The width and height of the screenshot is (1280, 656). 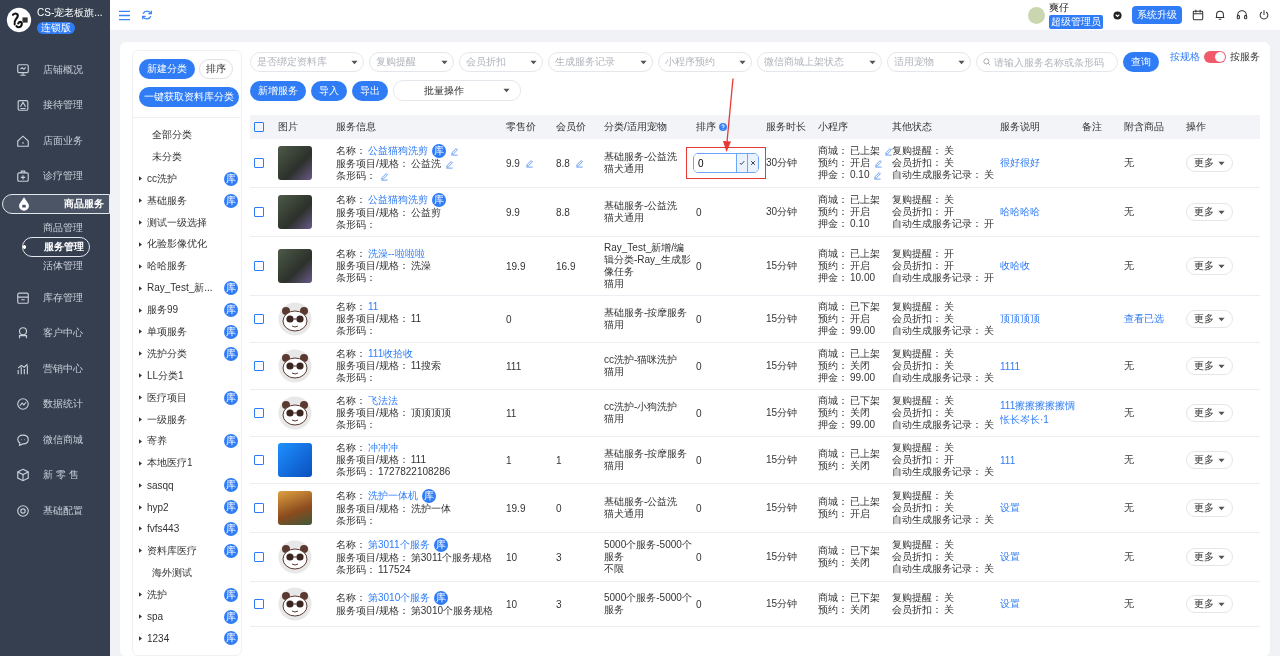 I want to click on nav-item: 店铺概况, so click(x=55, y=70).